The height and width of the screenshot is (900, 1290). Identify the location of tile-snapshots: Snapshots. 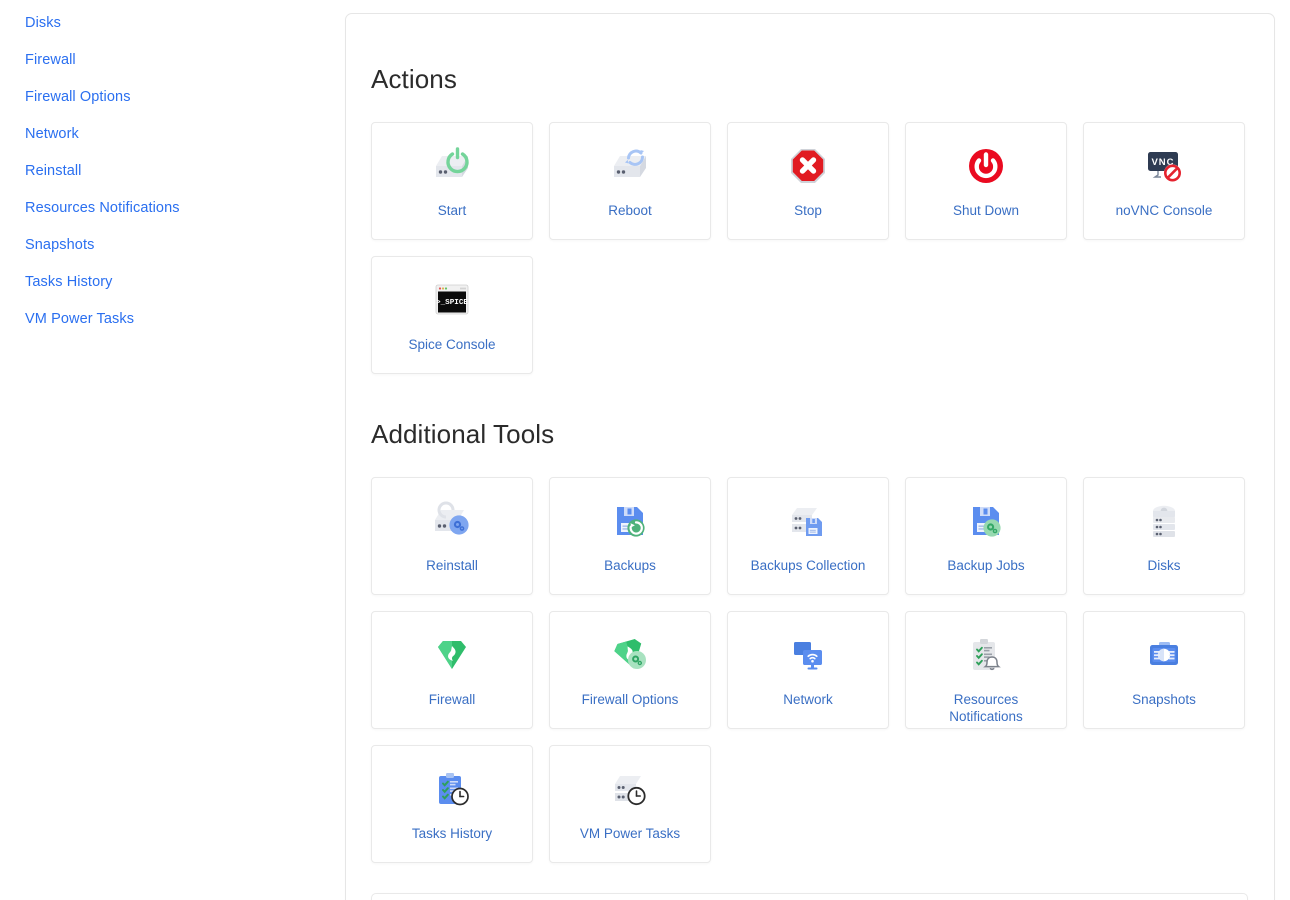
(1164, 670).